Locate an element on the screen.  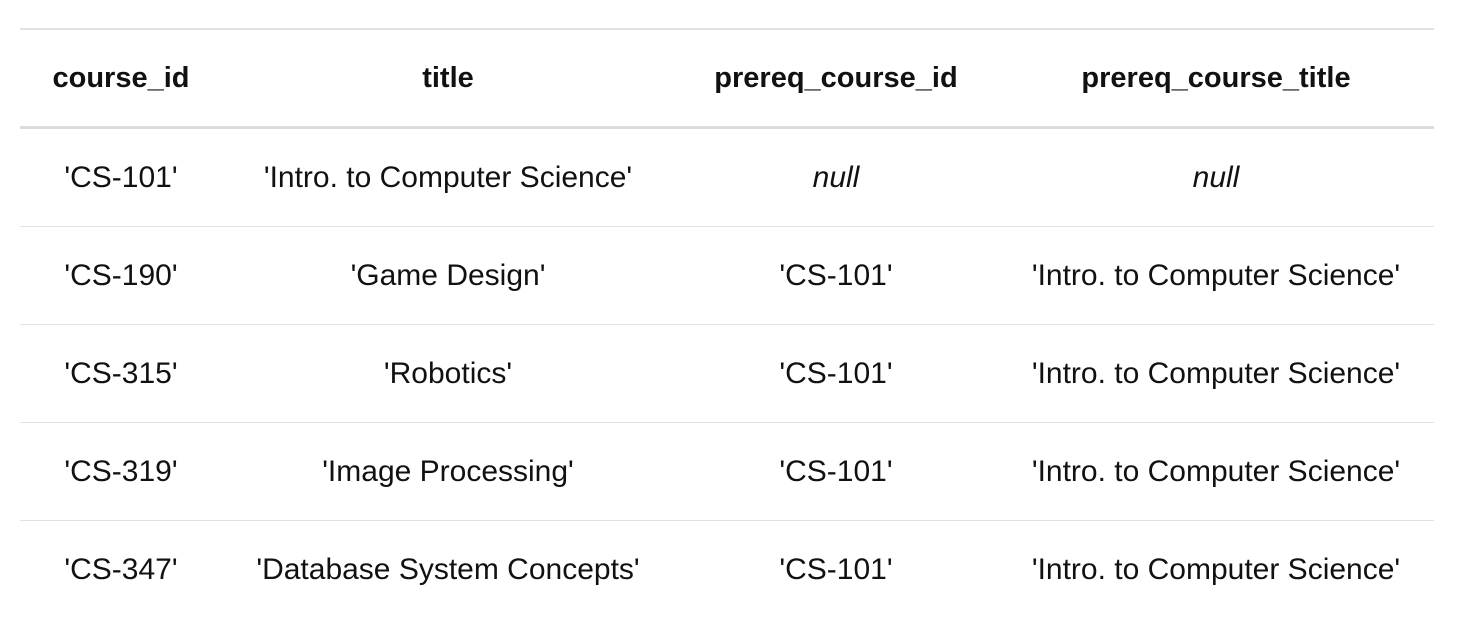
column-header-course-id: course_id is located at coordinates (121, 79).